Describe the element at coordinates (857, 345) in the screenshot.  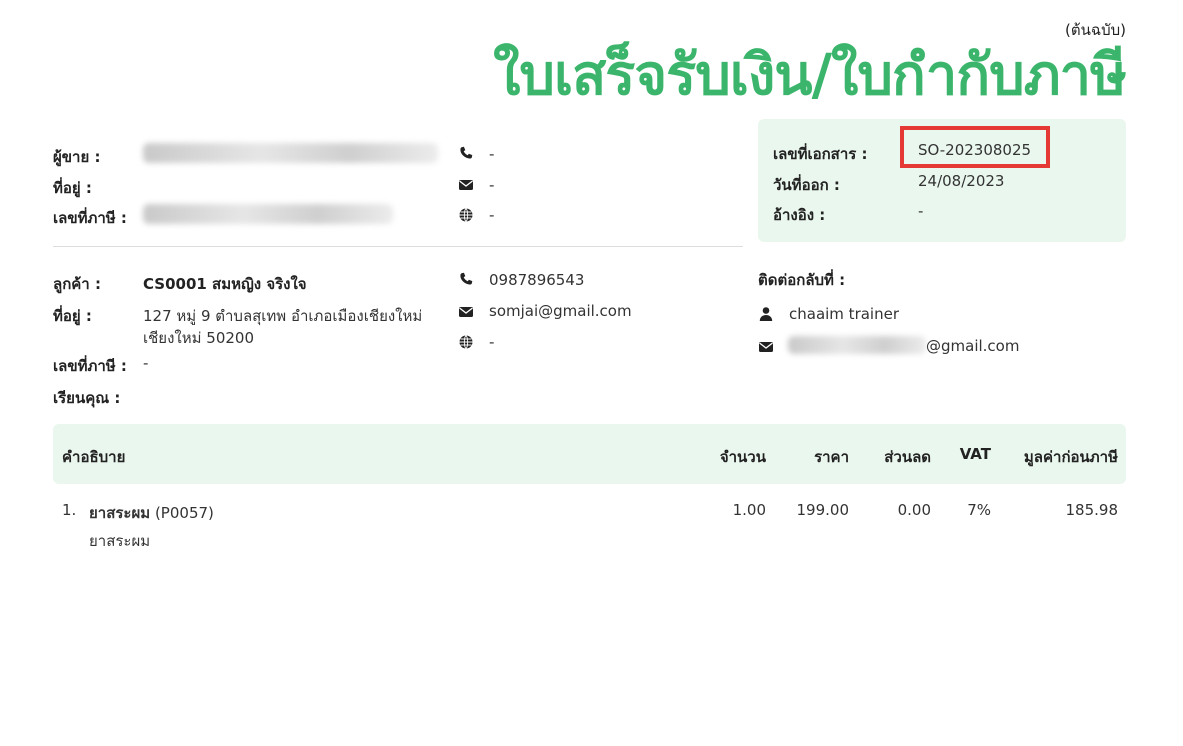
I see `contact-email-redacted` at that location.